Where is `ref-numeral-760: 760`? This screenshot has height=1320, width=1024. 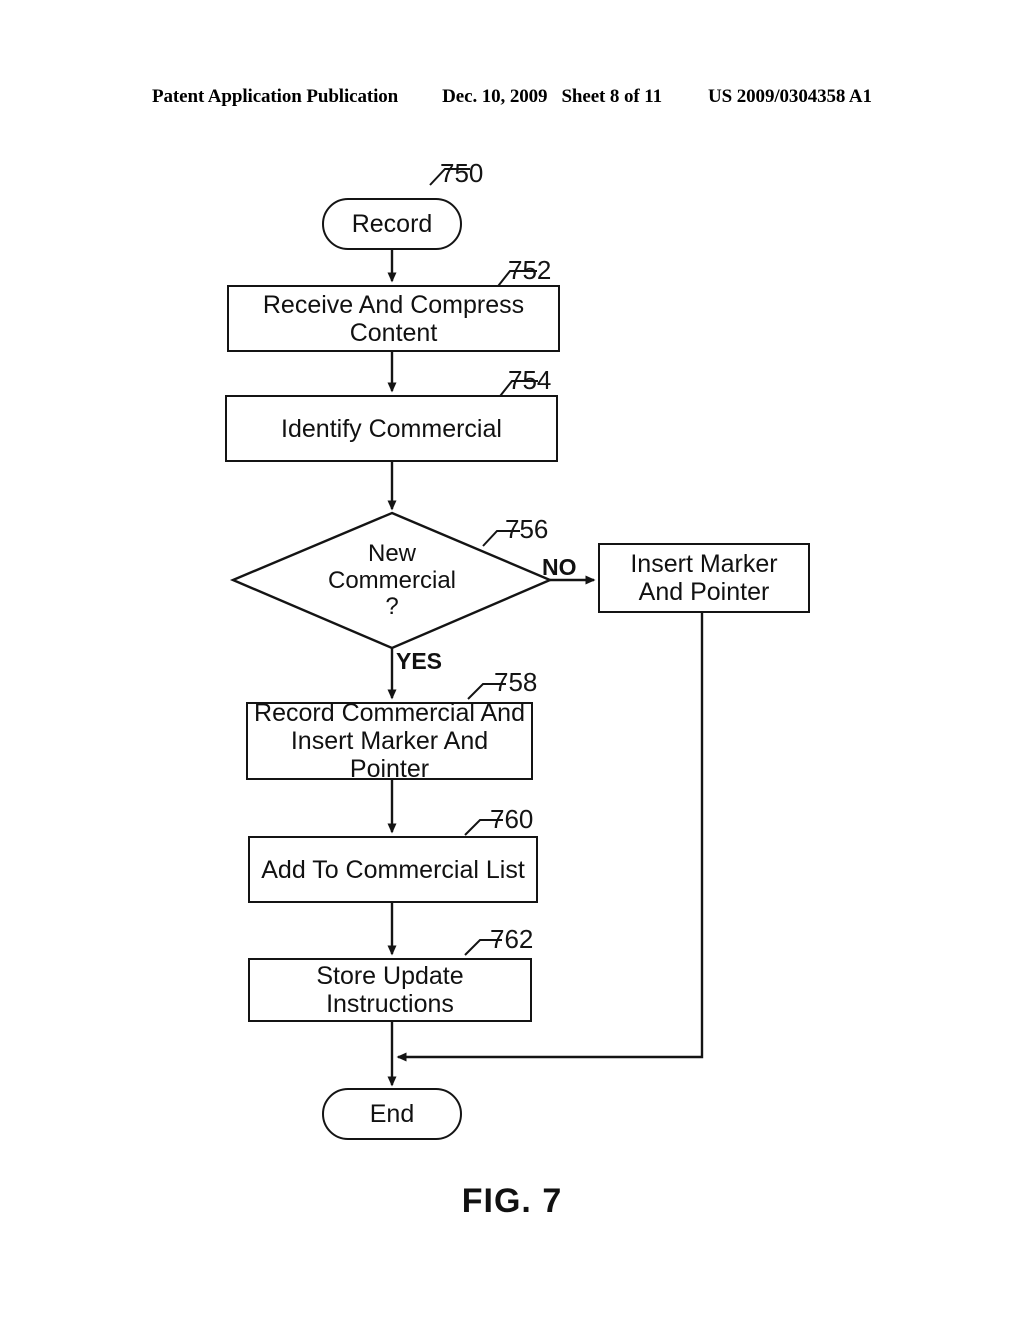 ref-numeral-760: 760 is located at coordinates (512, 819).